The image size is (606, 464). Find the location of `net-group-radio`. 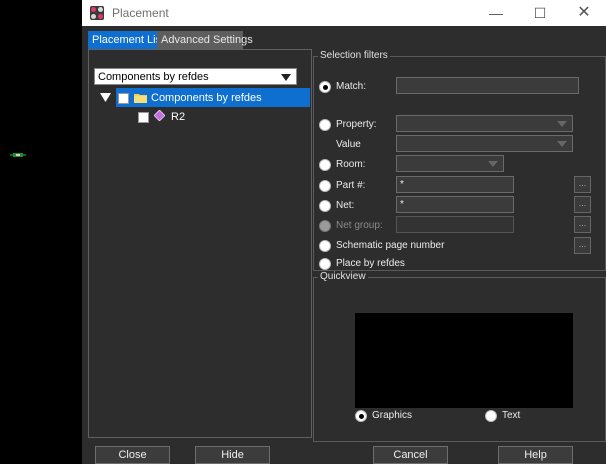

net-group-radio is located at coordinates (325, 226).